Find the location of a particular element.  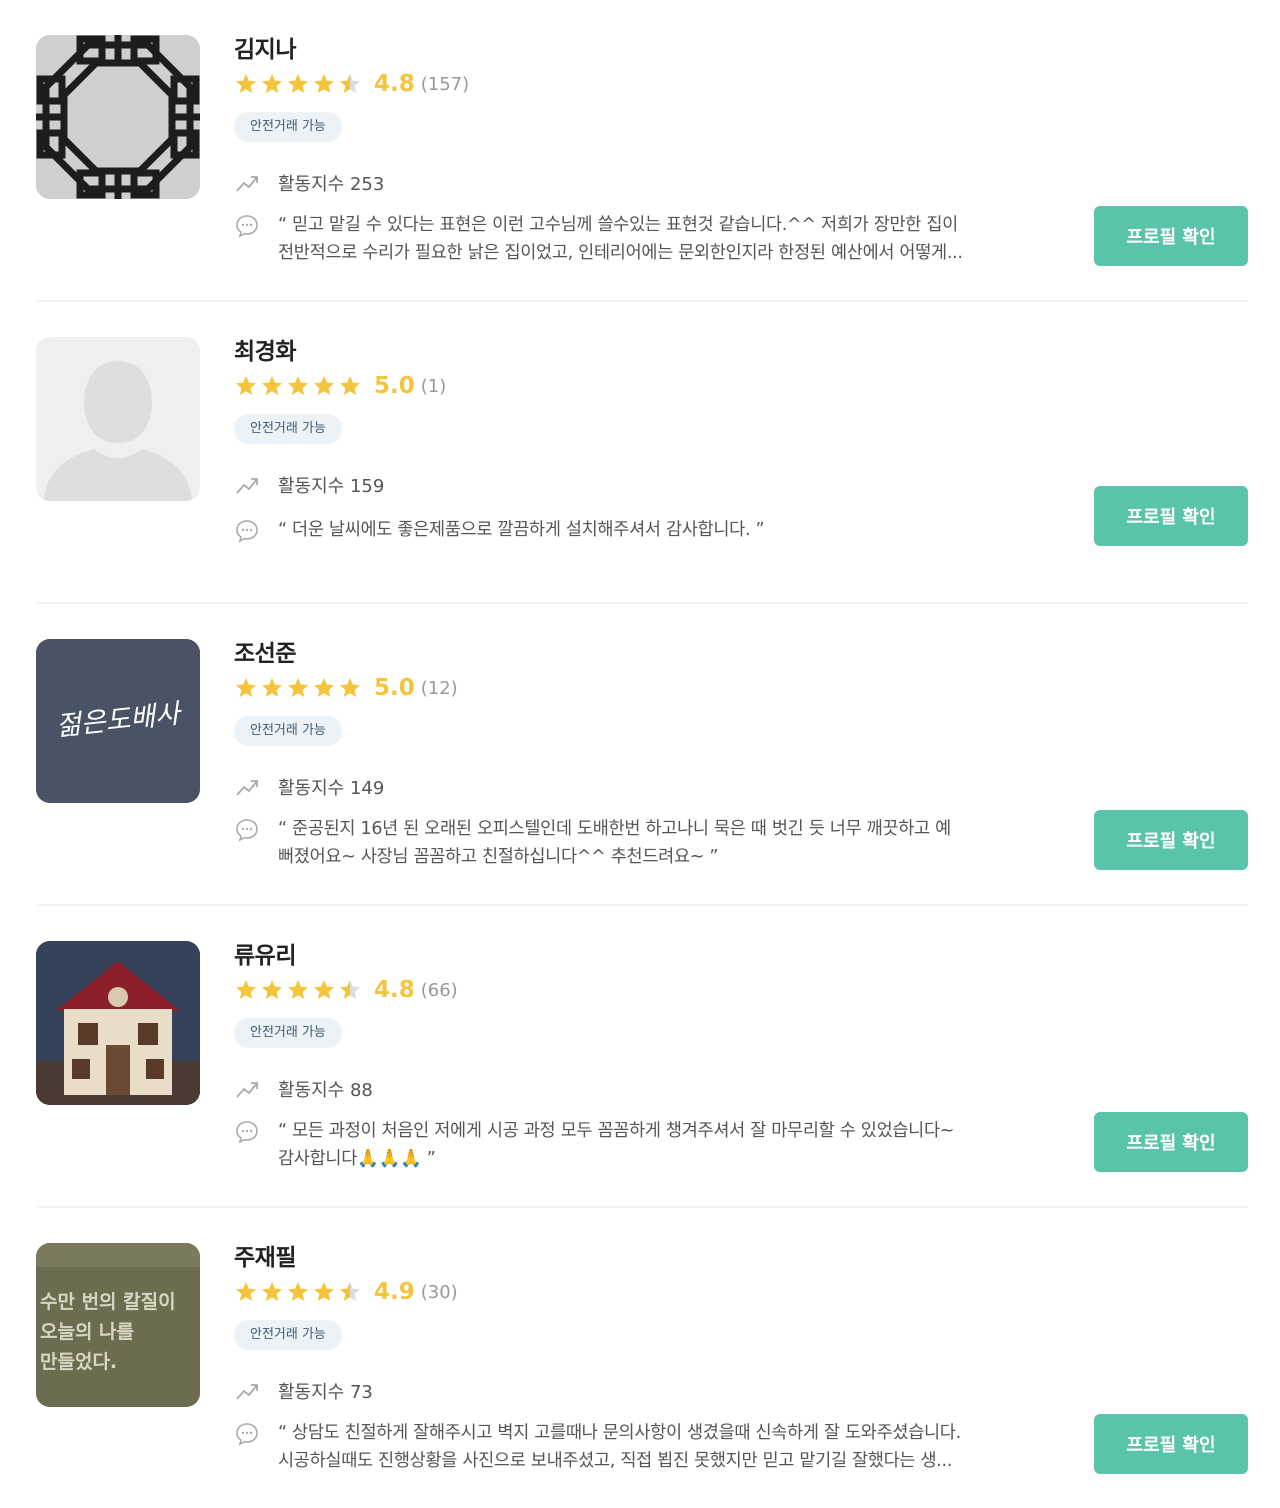

review-line: “ 더운 날씨에도 좋은제품으로 깔끔하게 설치해주셔서 감사합니다. ” is located at coordinates (521, 530).